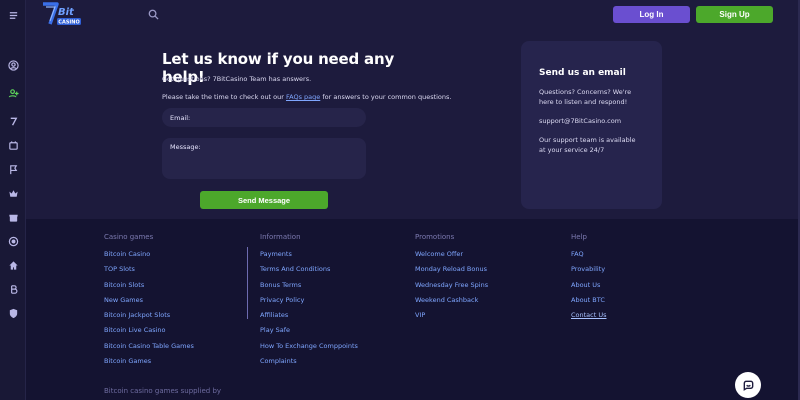  Describe the element at coordinates (264, 158) in the screenshot. I see `message-field` at that location.